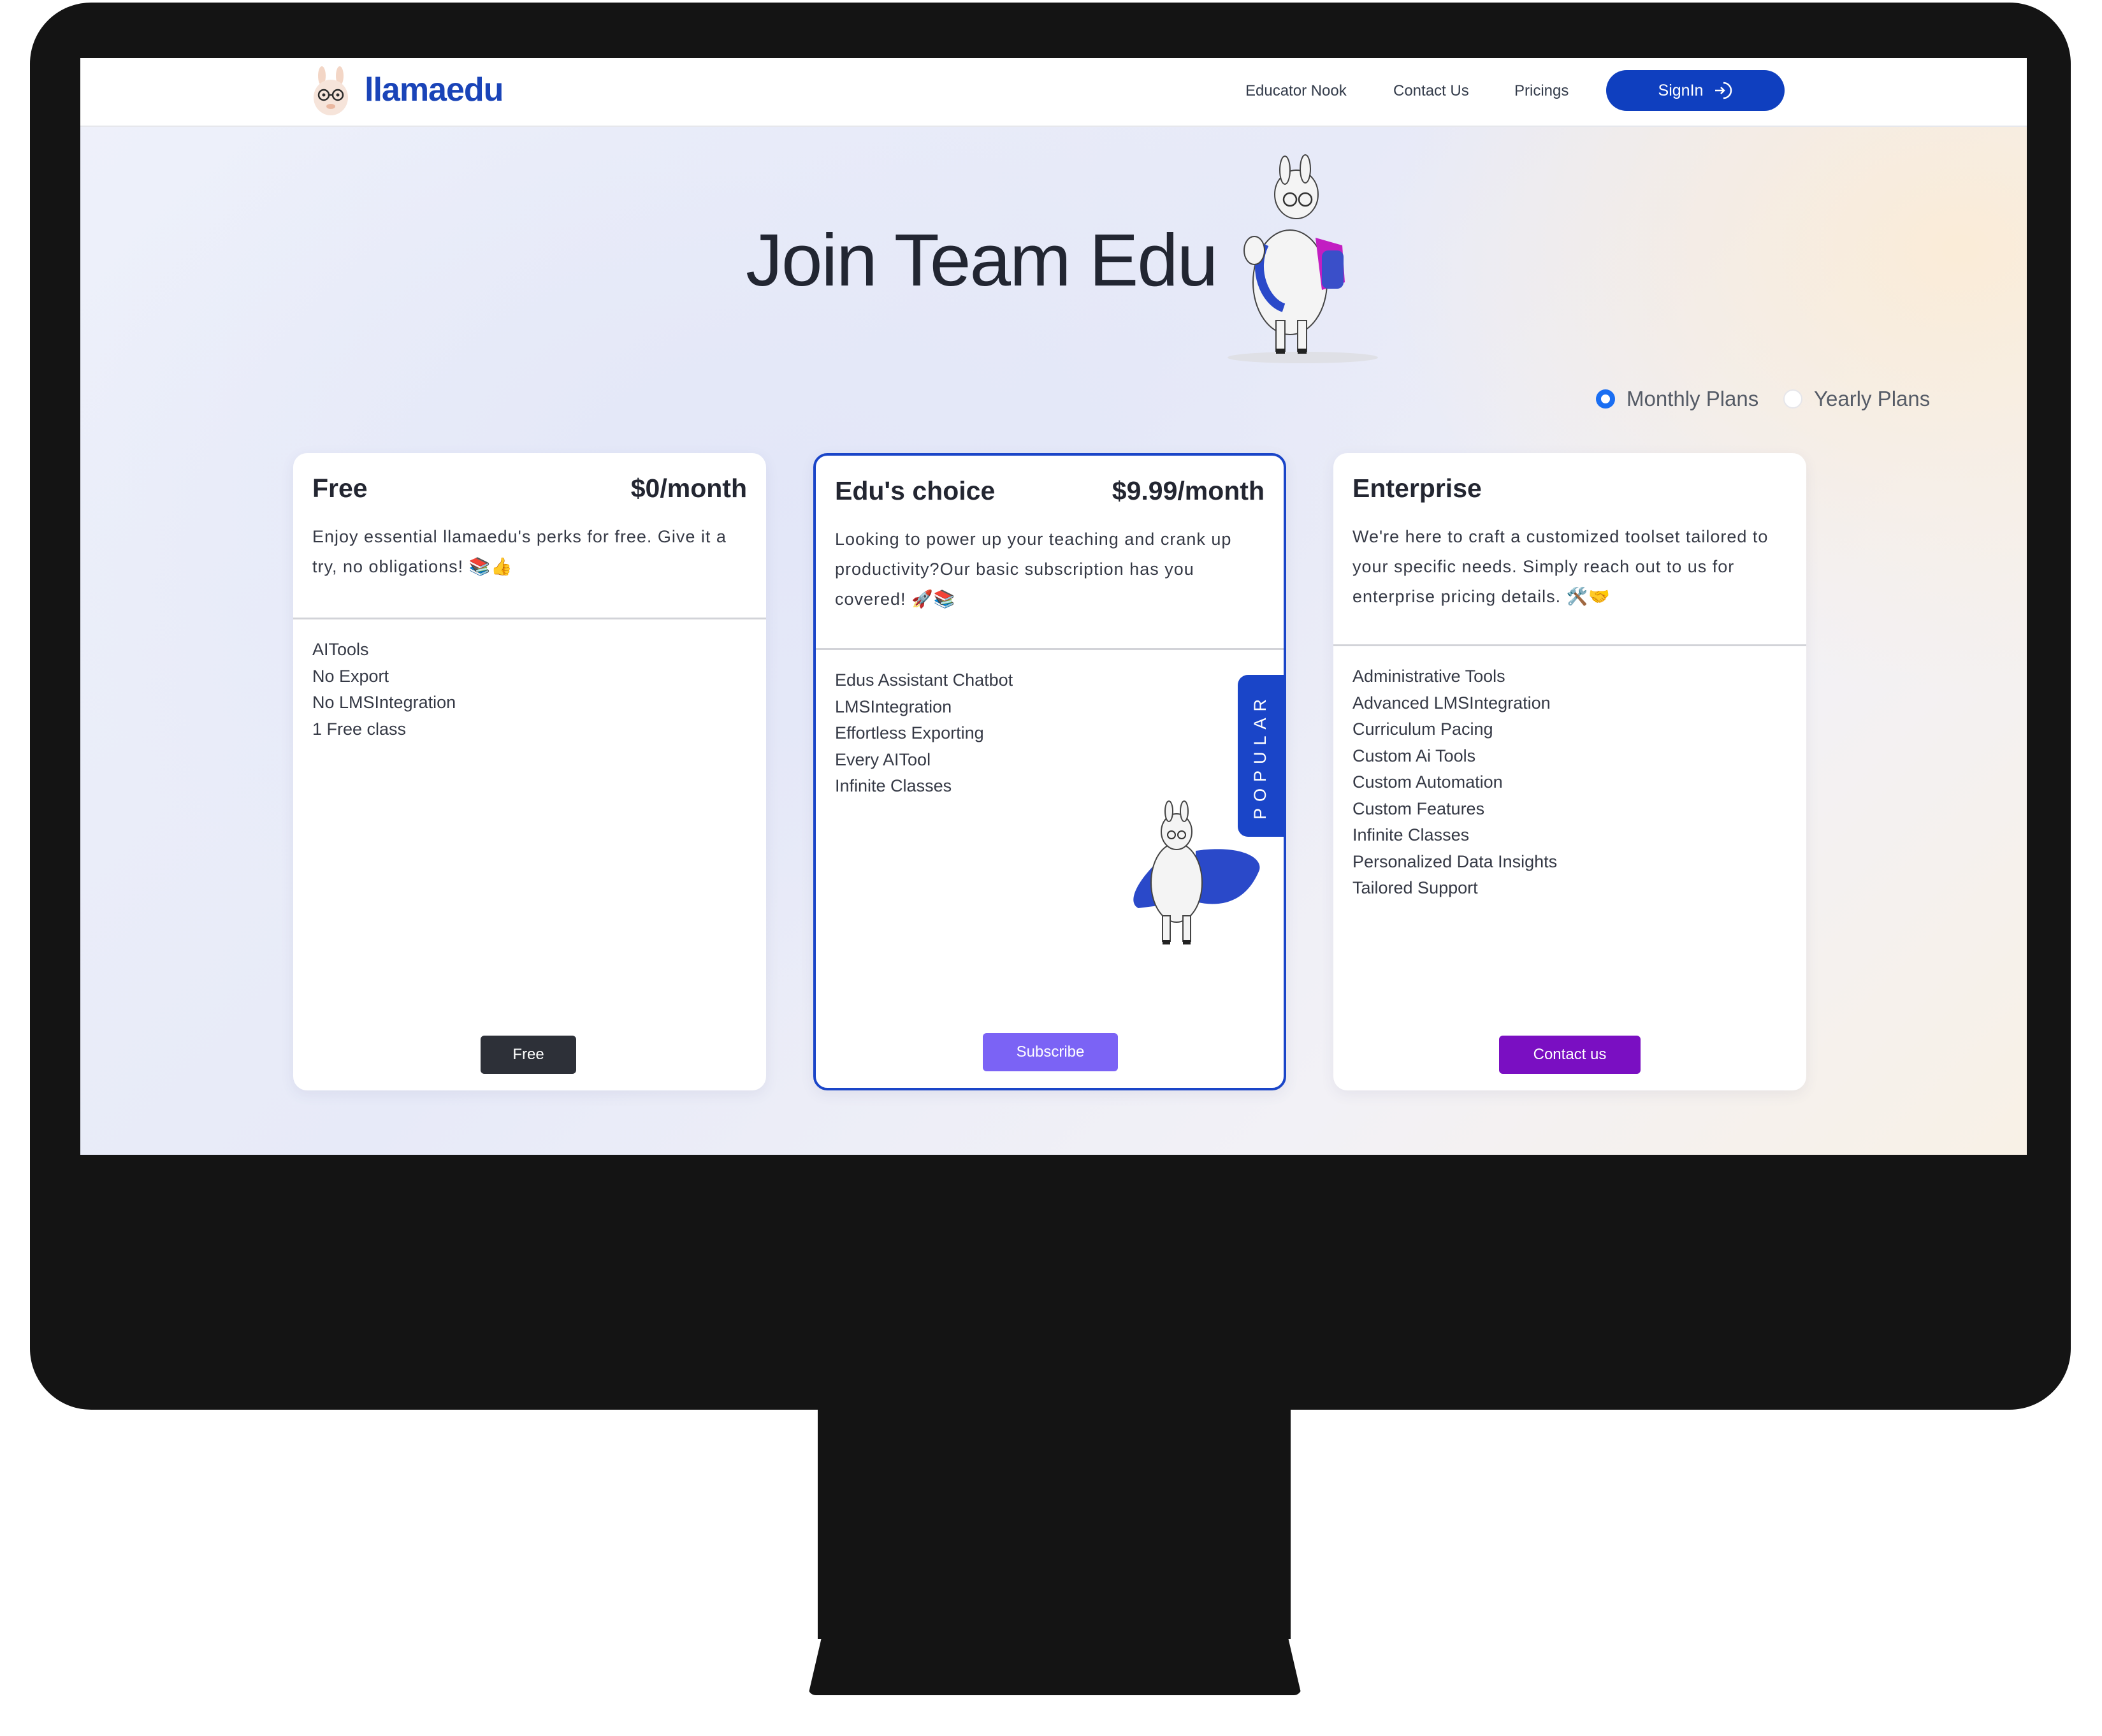  I want to click on llama-superhero-illustration, so click(1196, 872).